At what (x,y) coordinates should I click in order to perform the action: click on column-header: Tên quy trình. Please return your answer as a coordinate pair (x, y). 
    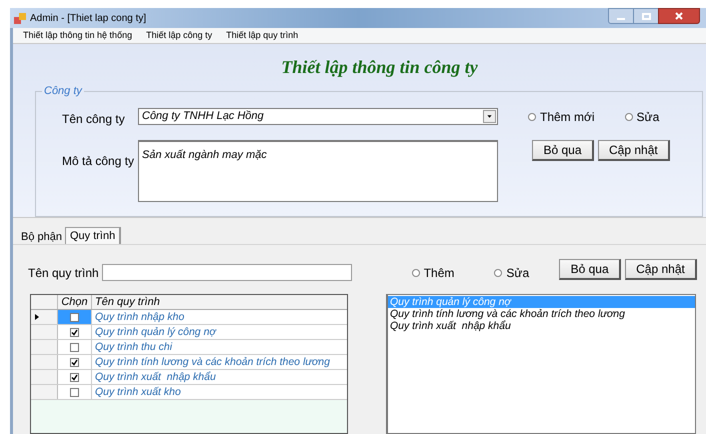
    Looking at the image, I should click on (219, 302).